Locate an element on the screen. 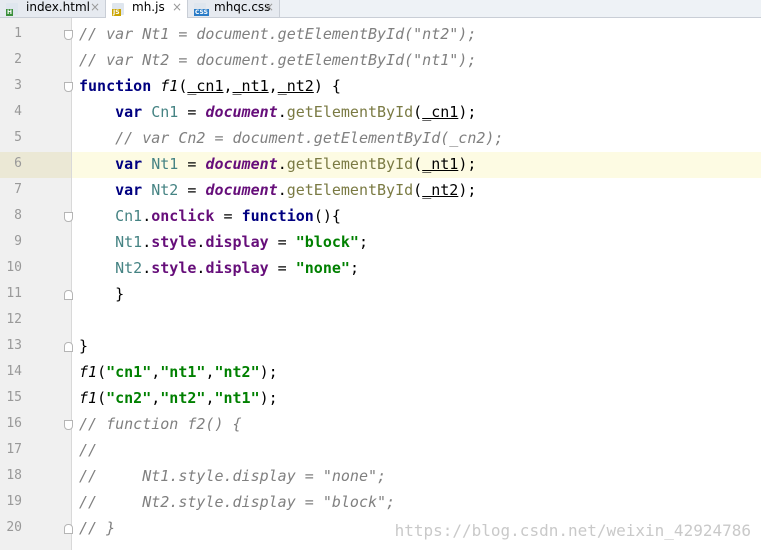 This screenshot has height=550, width=761. tab-label: mh.js is located at coordinates (148, 7).